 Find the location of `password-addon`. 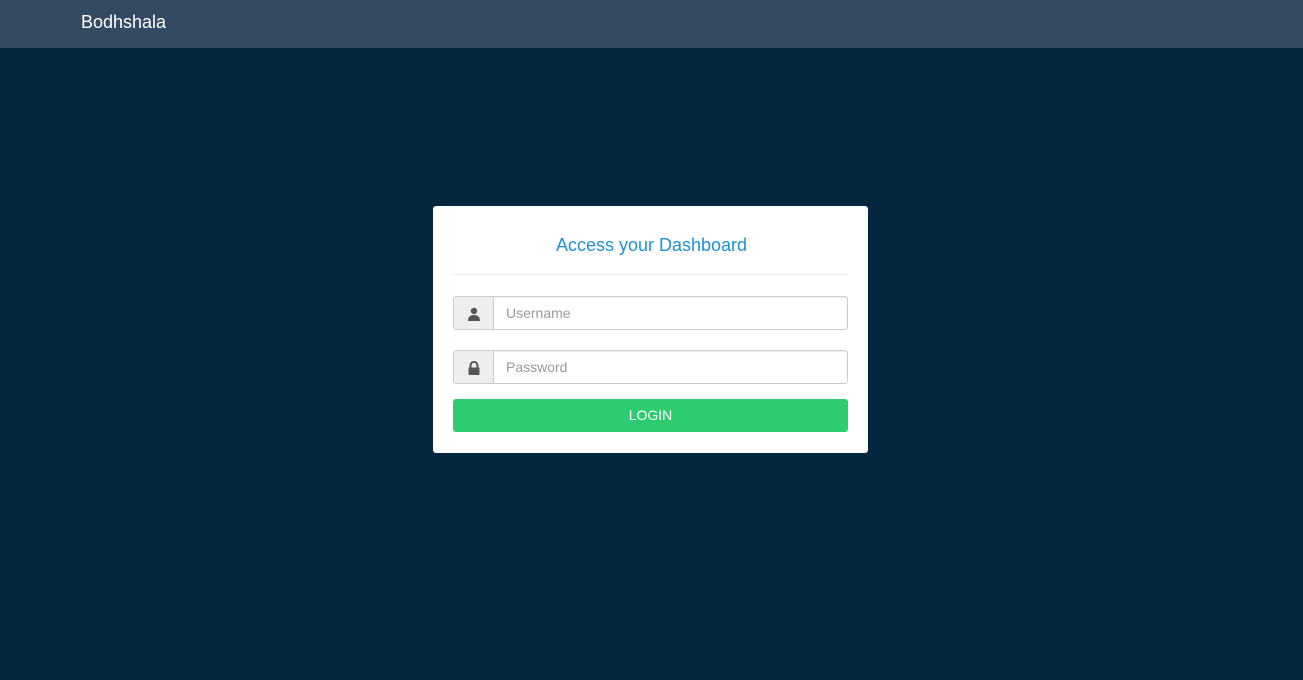

password-addon is located at coordinates (473, 367).